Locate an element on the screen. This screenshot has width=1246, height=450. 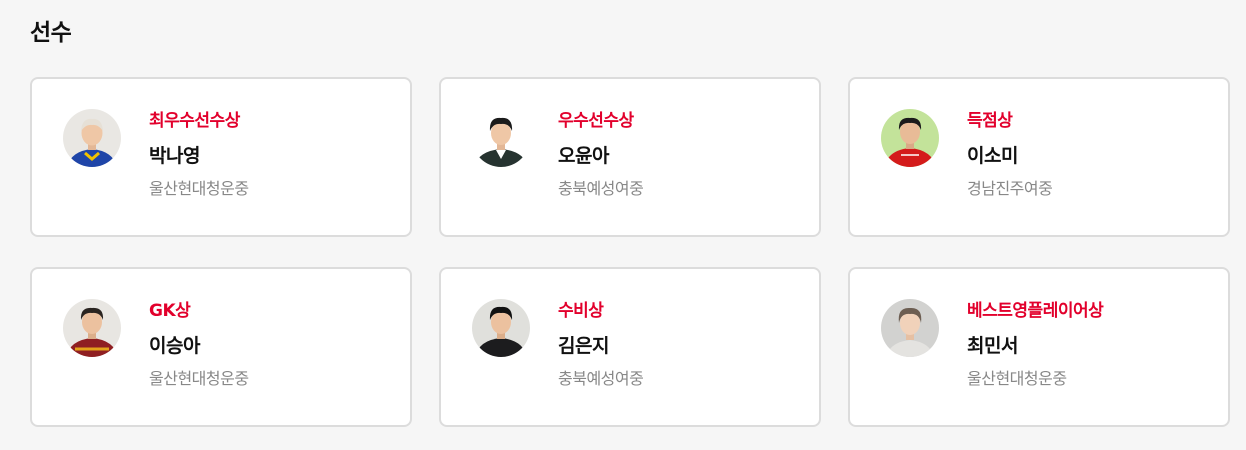
award-title: GK상 is located at coordinates (170, 311).